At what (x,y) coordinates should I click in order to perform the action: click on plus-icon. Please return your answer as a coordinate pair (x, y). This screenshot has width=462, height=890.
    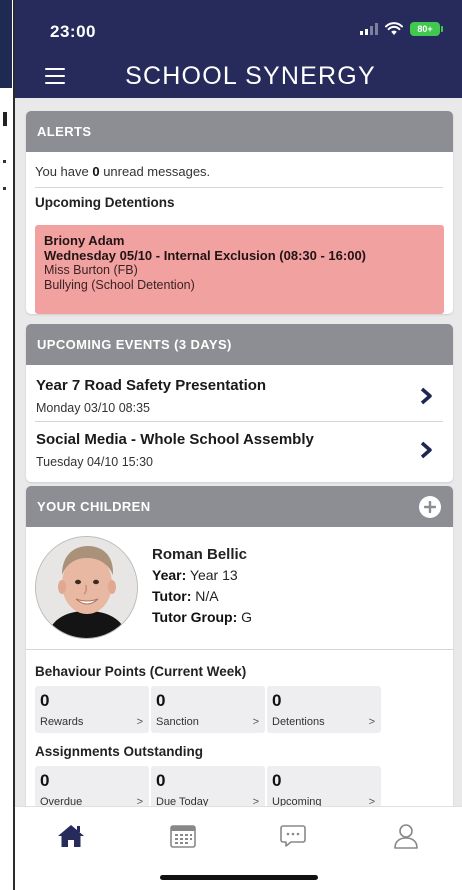
    Looking at the image, I should click on (430, 507).